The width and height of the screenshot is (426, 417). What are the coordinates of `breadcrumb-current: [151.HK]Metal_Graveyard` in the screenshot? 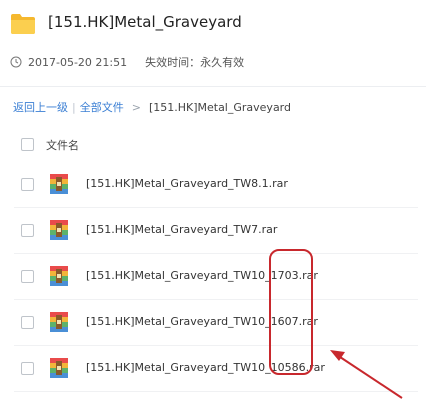 It's located at (219, 107).